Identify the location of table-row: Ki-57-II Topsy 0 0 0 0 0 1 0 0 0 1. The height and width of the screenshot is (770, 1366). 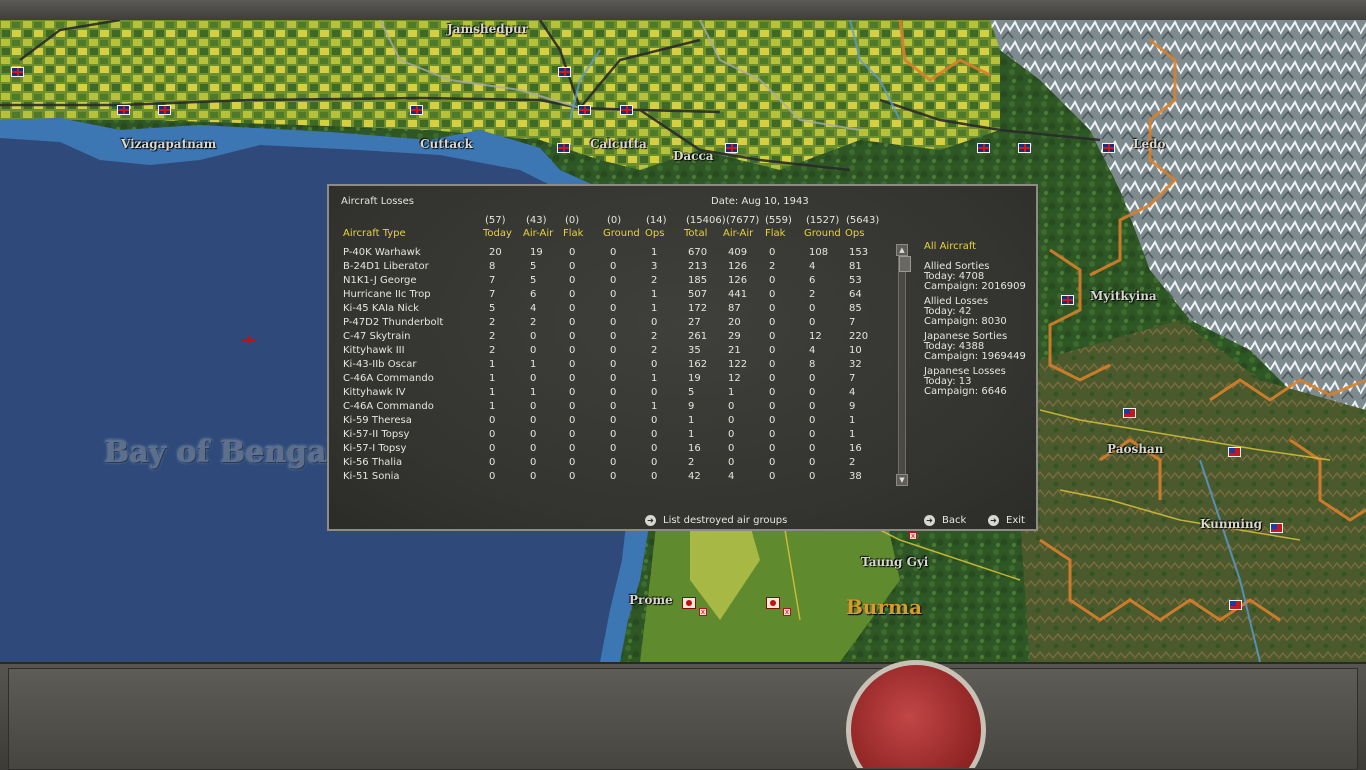
(609, 435).